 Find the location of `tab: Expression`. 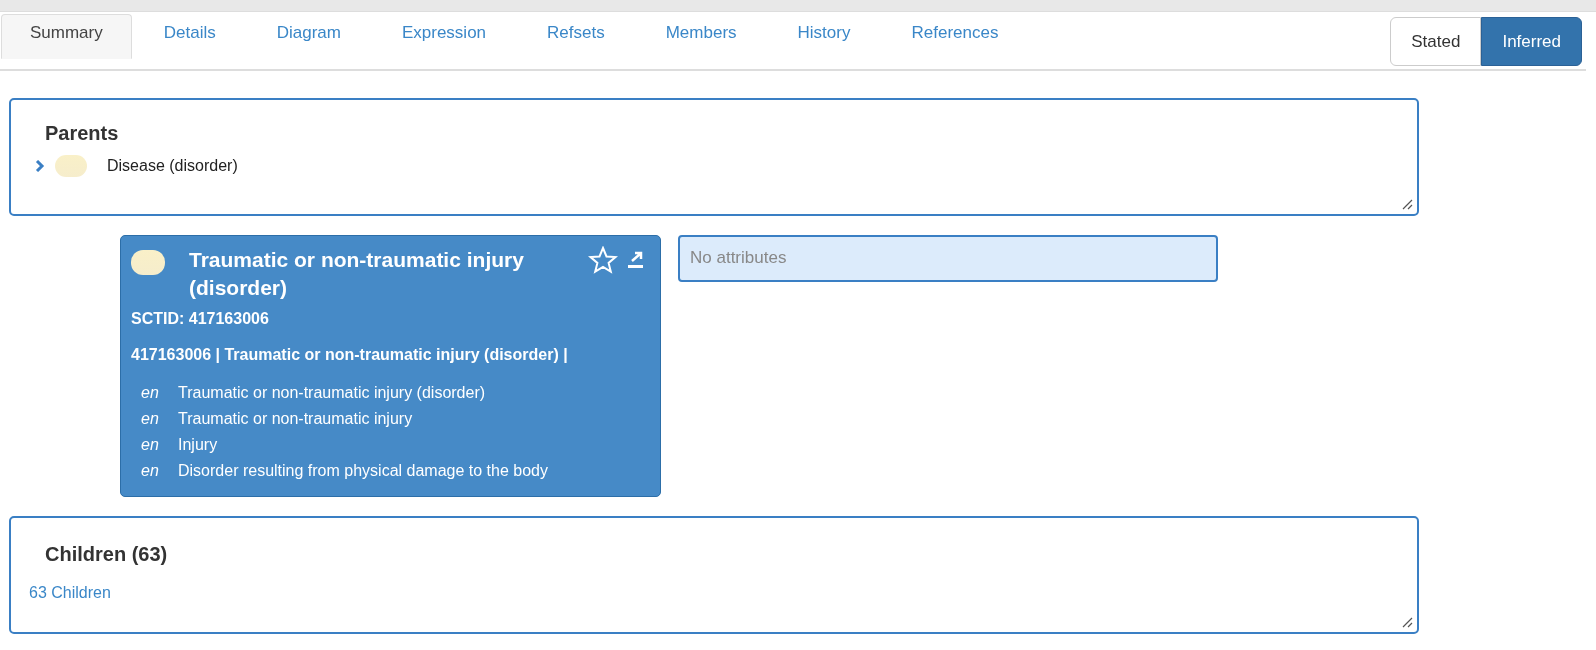

tab: Expression is located at coordinates (444, 36).